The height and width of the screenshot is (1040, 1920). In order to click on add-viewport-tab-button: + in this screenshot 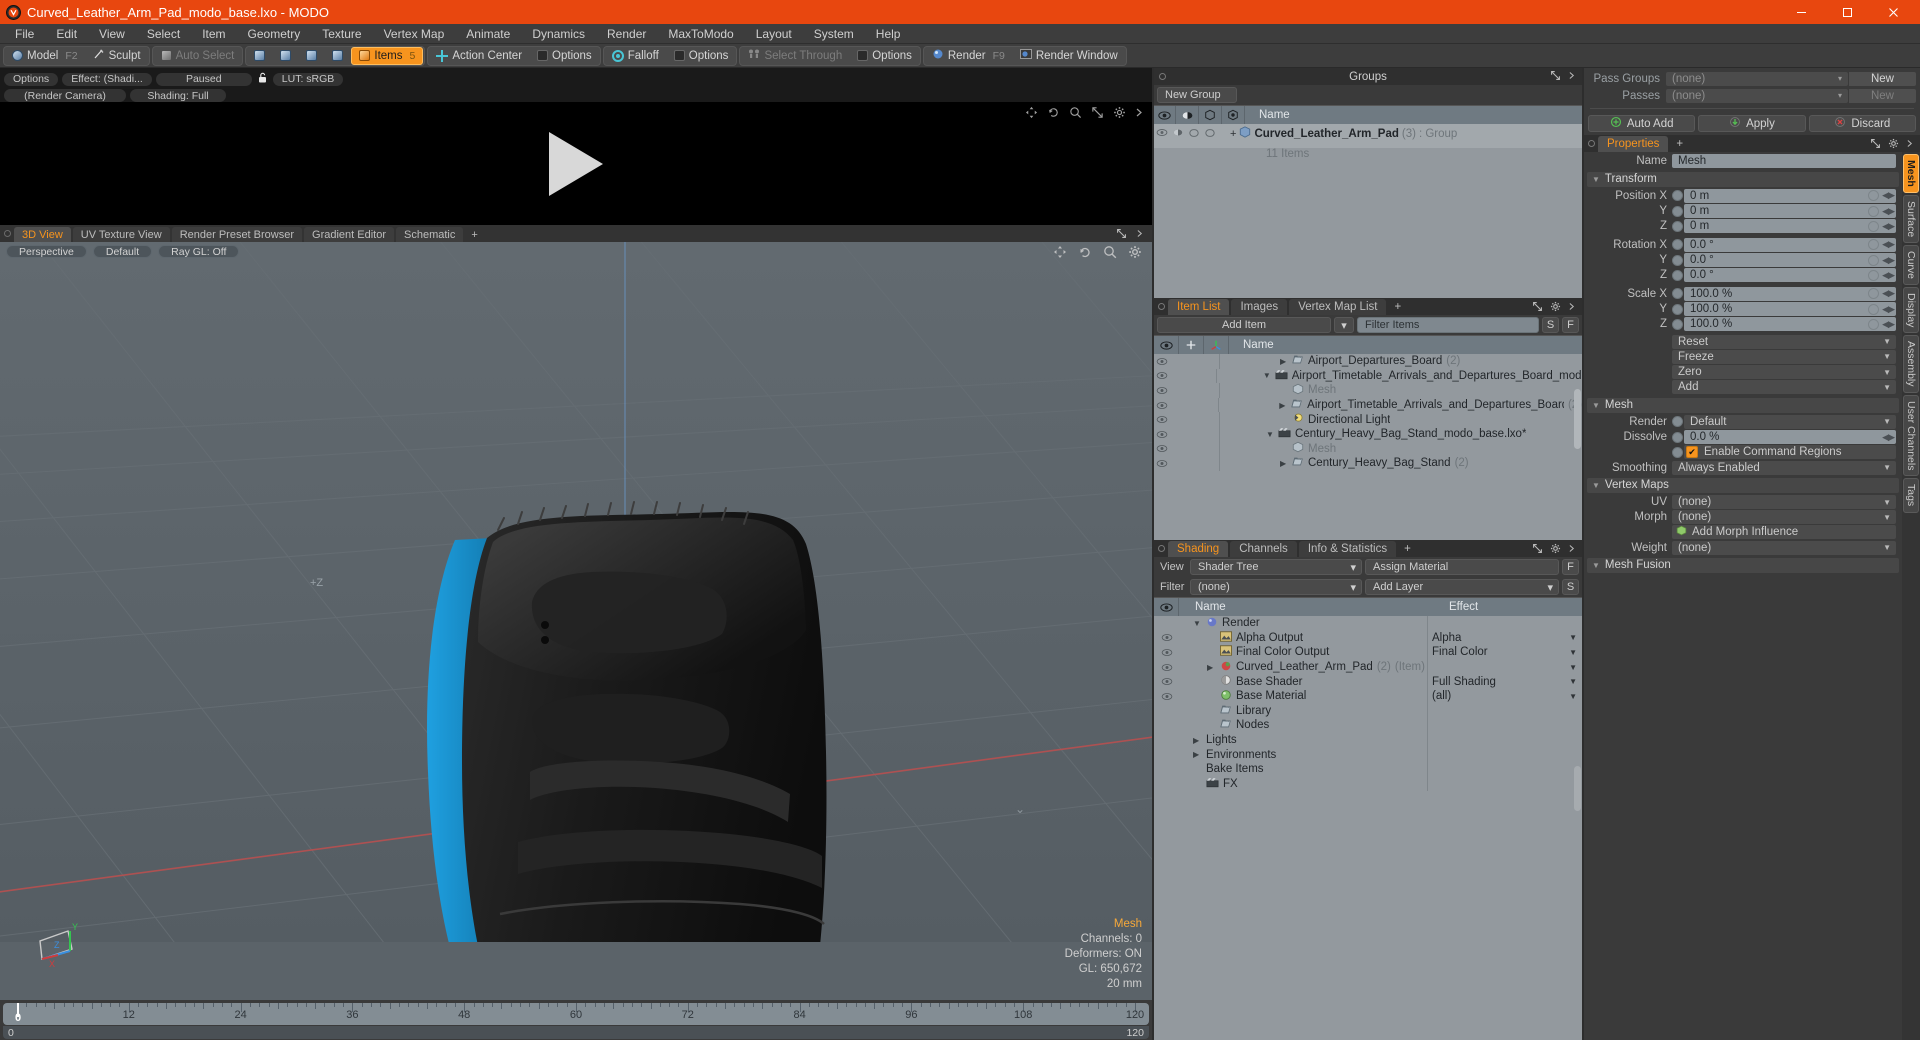, I will do `click(474, 234)`.